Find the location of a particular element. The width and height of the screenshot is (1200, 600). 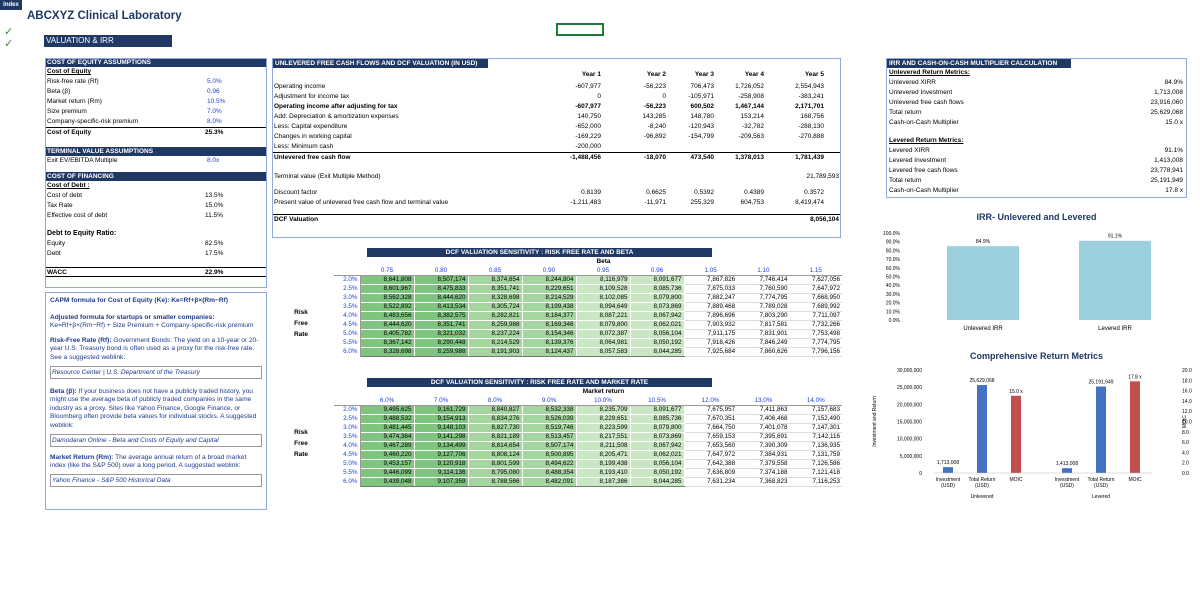

irr-row: Unlevered free cash flows 23,916,060 is located at coordinates (1036, 102).